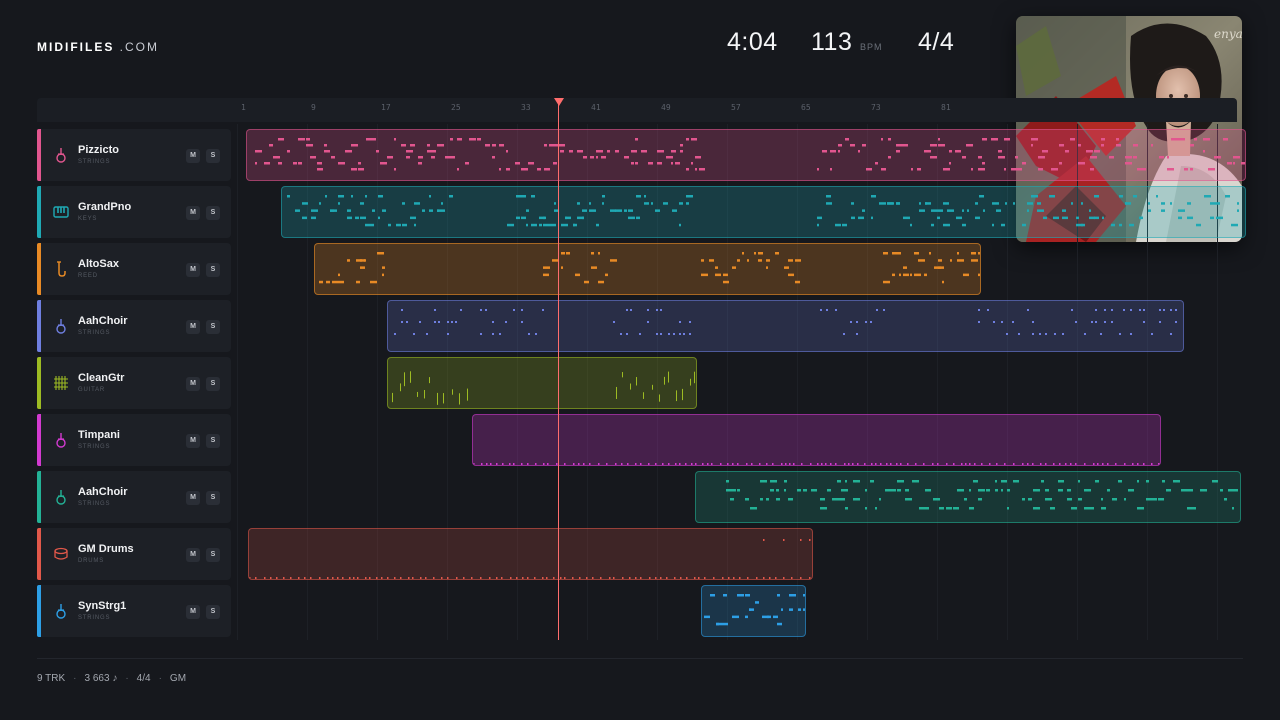 The width and height of the screenshot is (1280, 720). Describe the element at coordinates (559, 102) in the screenshot. I see `playhead-marker-icon` at that location.